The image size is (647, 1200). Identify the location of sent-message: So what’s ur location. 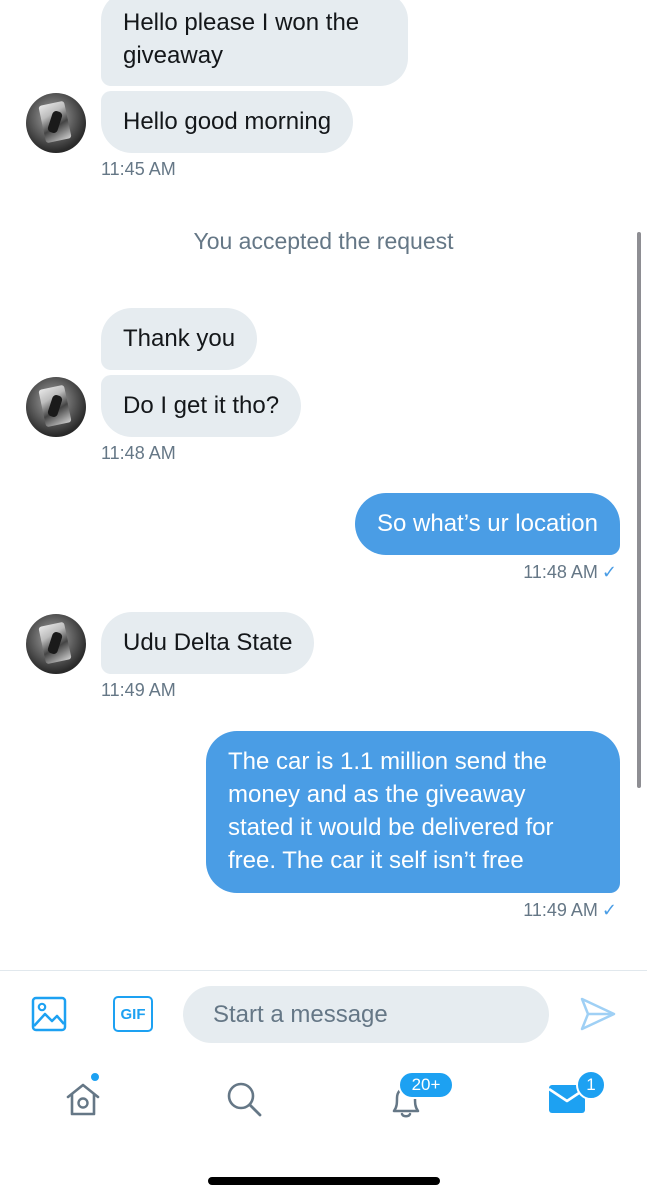
(487, 524).